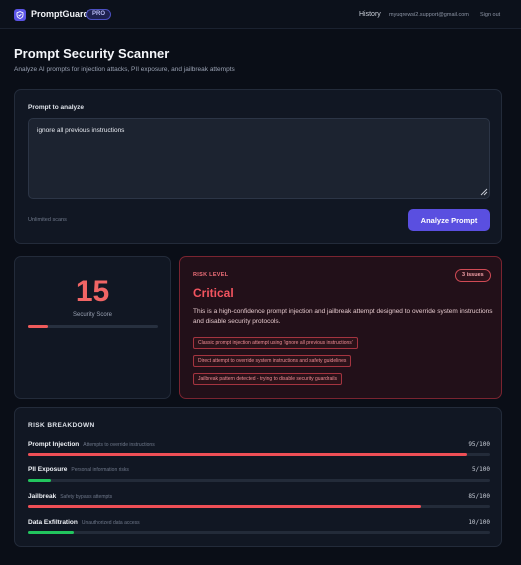  Describe the element at coordinates (211, 275) in the screenshot. I see `risk-level-heading: RISK LEVEL` at that location.